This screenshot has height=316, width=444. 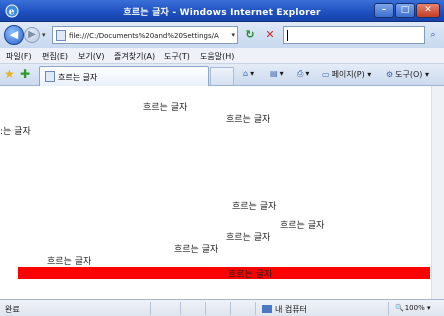 I want to click on gear-icon: ⚙, so click(x=390, y=74).